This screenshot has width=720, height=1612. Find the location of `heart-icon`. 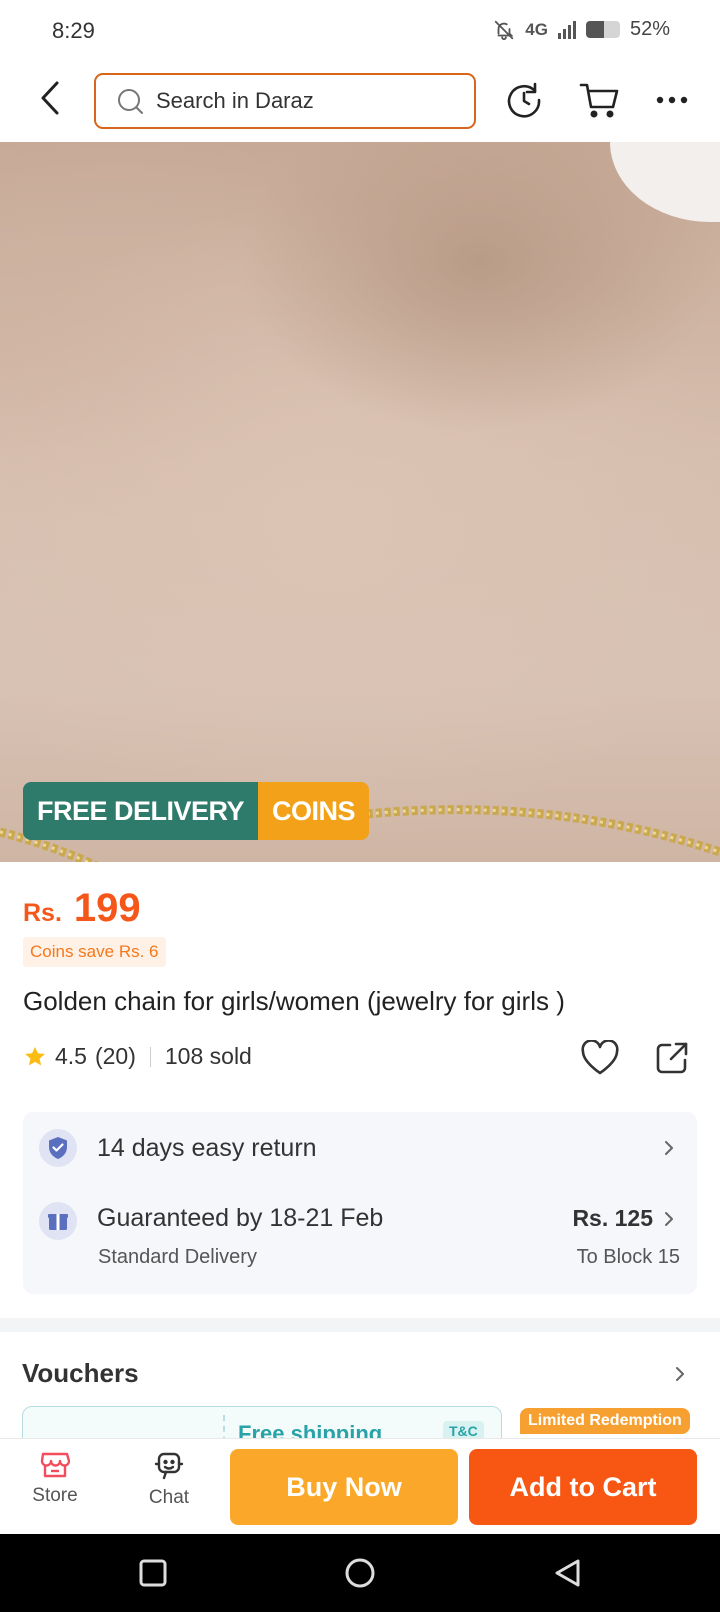

heart-icon is located at coordinates (600, 1057).